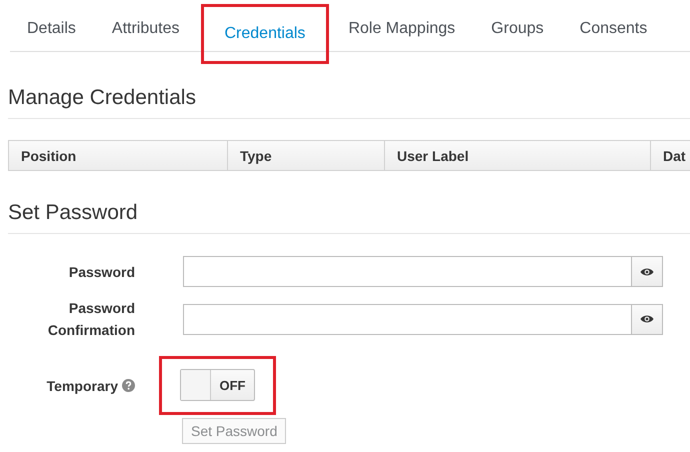 The height and width of the screenshot is (452, 690). I want to click on column-header: Type, so click(306, 155).